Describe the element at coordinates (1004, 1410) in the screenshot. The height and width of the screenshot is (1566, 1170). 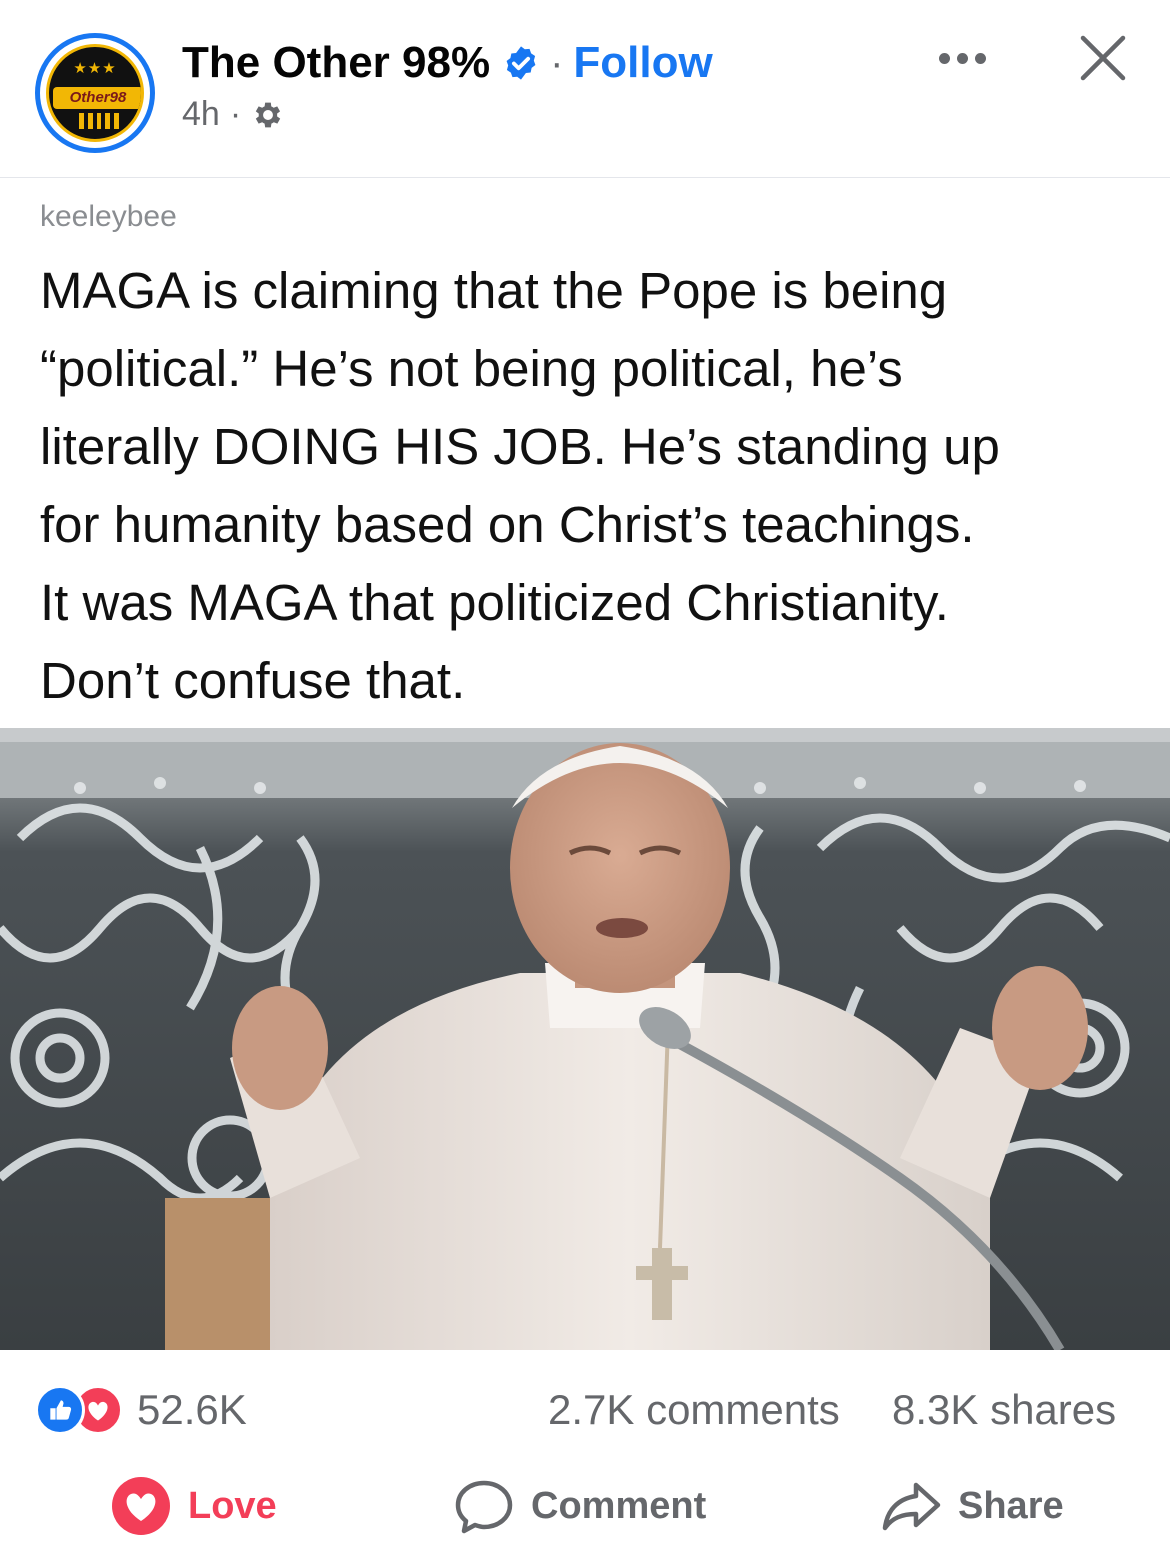
I see `shares-count-link: 8.3K shares` at that location.